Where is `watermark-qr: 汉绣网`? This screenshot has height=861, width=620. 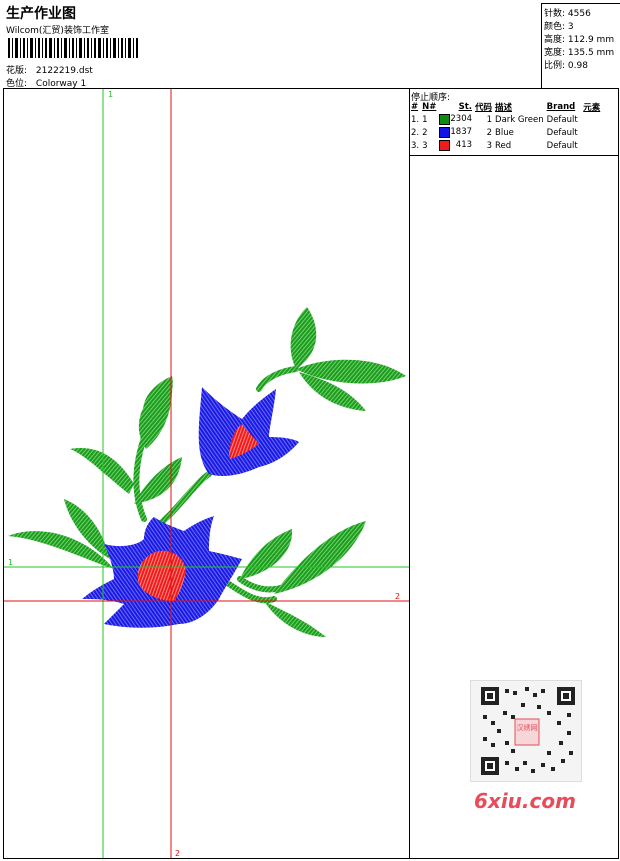
watermark-qr: 汉绣网 is located at coordinates (526, 731).